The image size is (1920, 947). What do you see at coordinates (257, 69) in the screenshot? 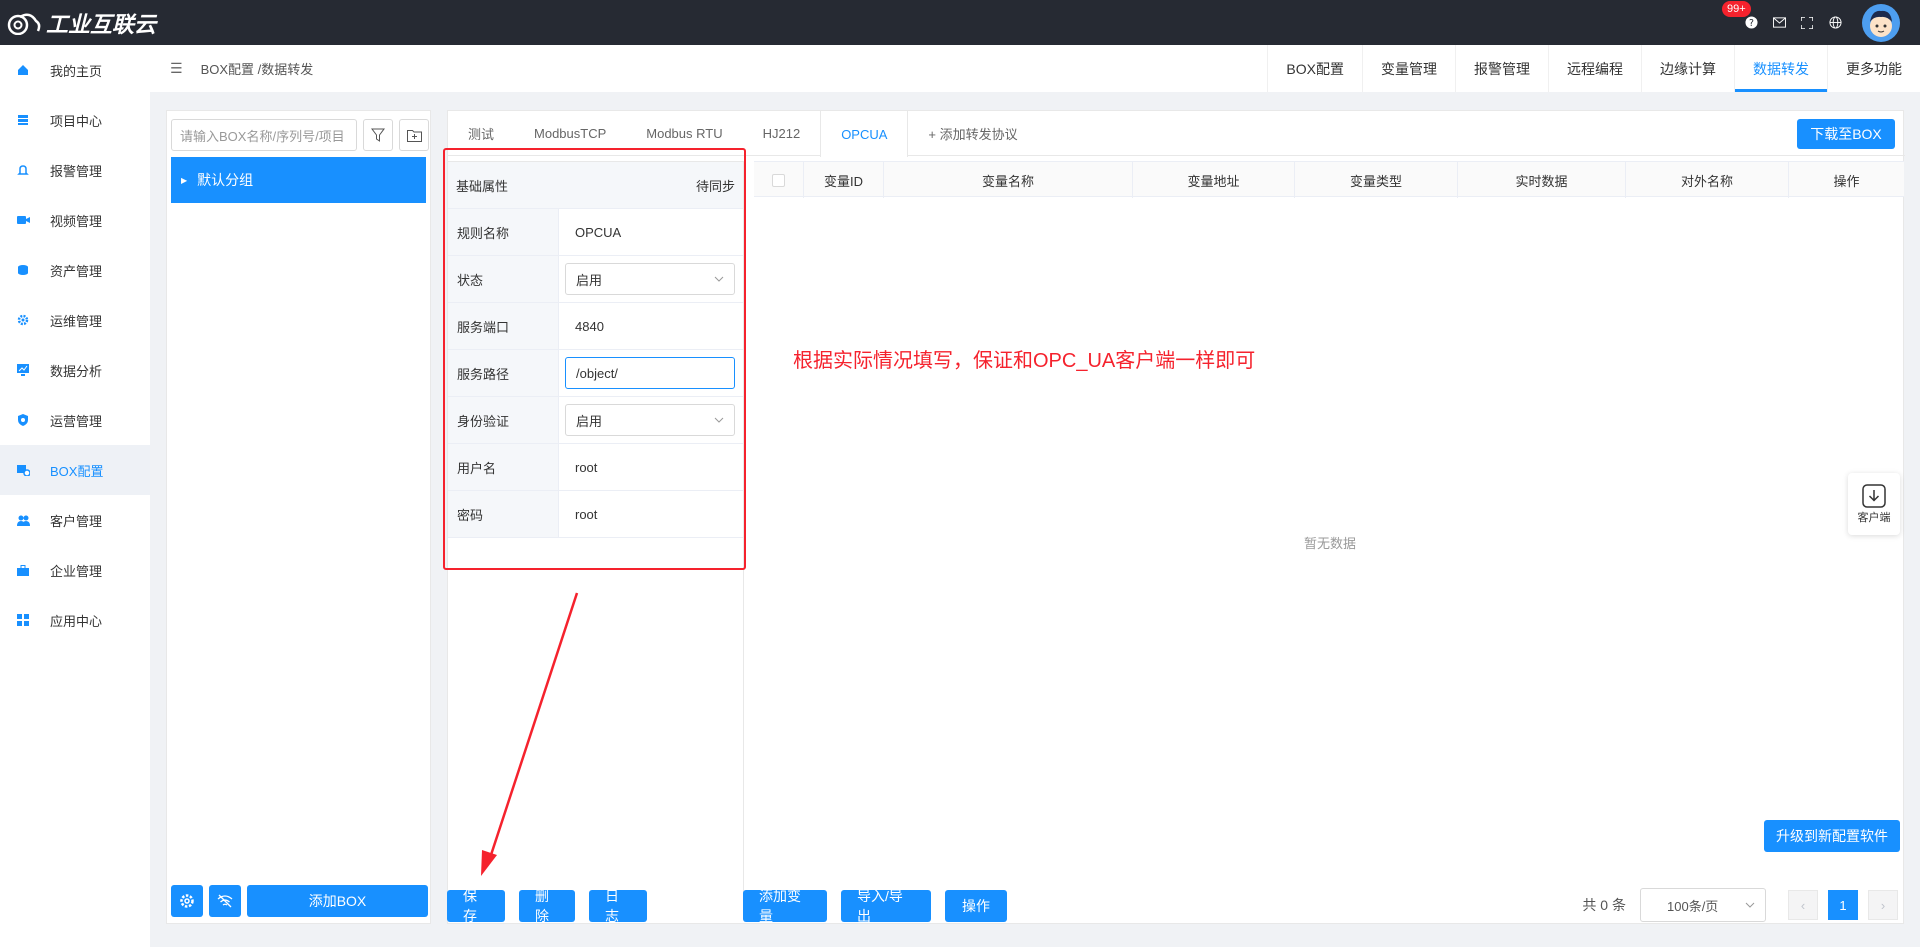
I see `breadcrumb-text: BOX配置 /数据转发` at bounding box center [257, 69].